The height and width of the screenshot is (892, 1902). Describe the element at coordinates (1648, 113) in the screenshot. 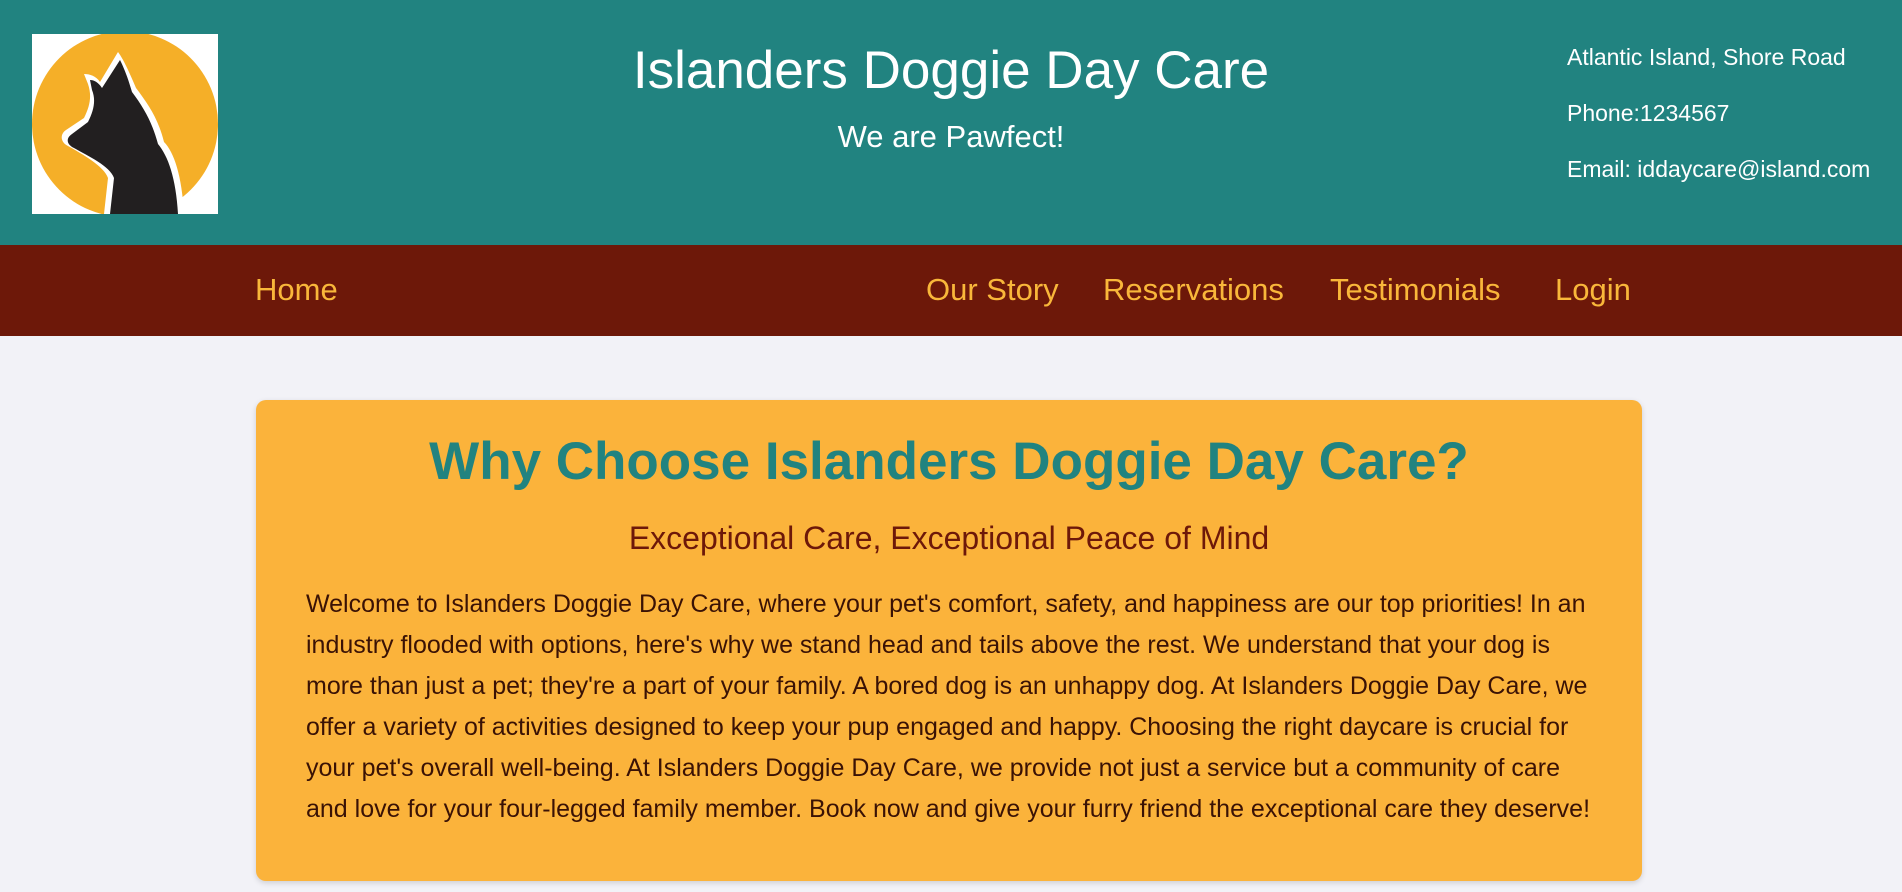

I see `contact-phone: Phone:1234567` at that location.